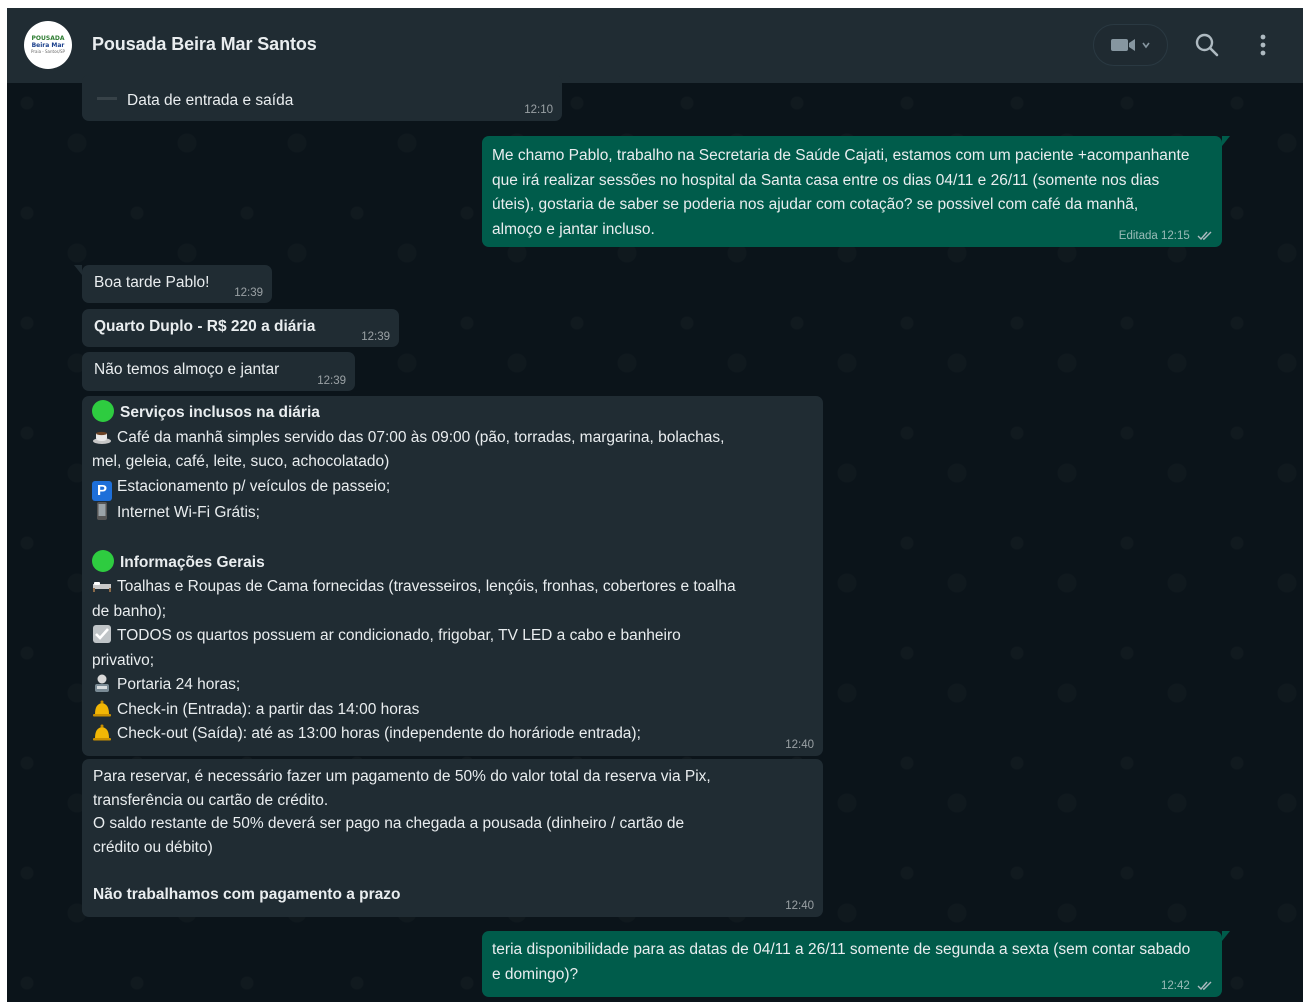 The height and width of the screenshot is (1002, 1303). I want to click on message-time: 12:42, so click(1175, 986).